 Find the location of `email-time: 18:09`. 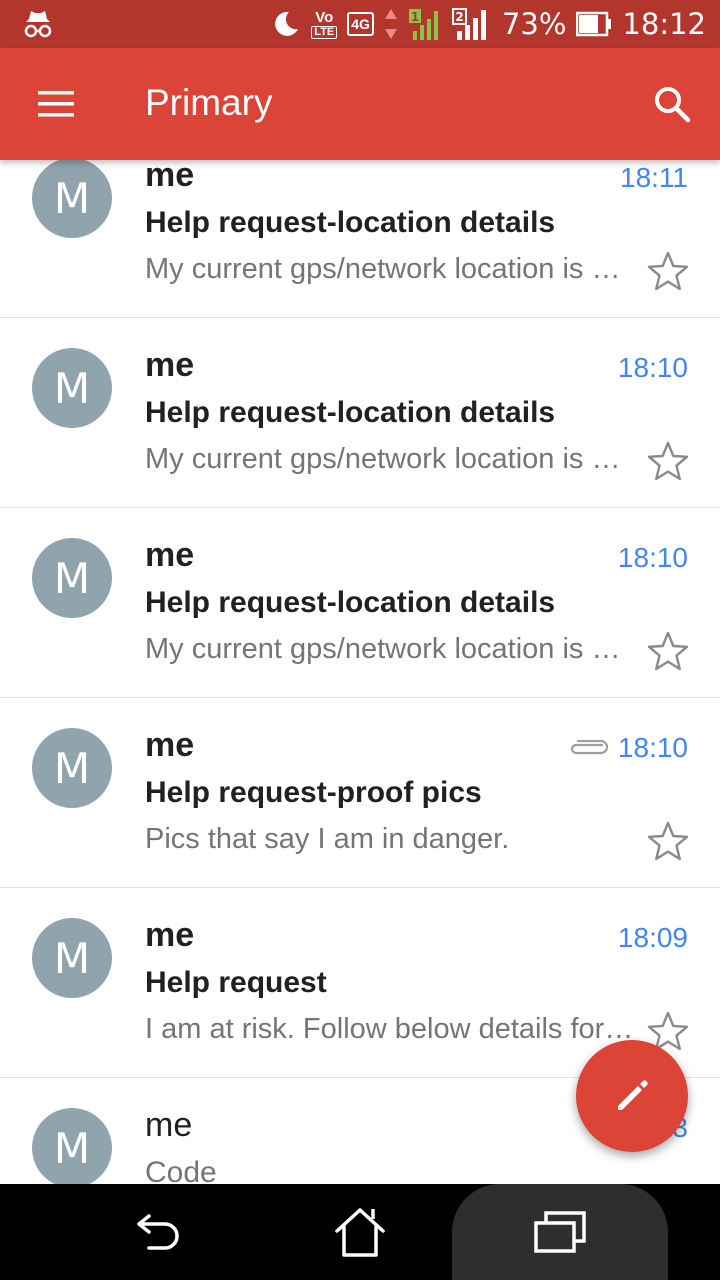

email-time: 18:09 is located at coordinates (652, 937).